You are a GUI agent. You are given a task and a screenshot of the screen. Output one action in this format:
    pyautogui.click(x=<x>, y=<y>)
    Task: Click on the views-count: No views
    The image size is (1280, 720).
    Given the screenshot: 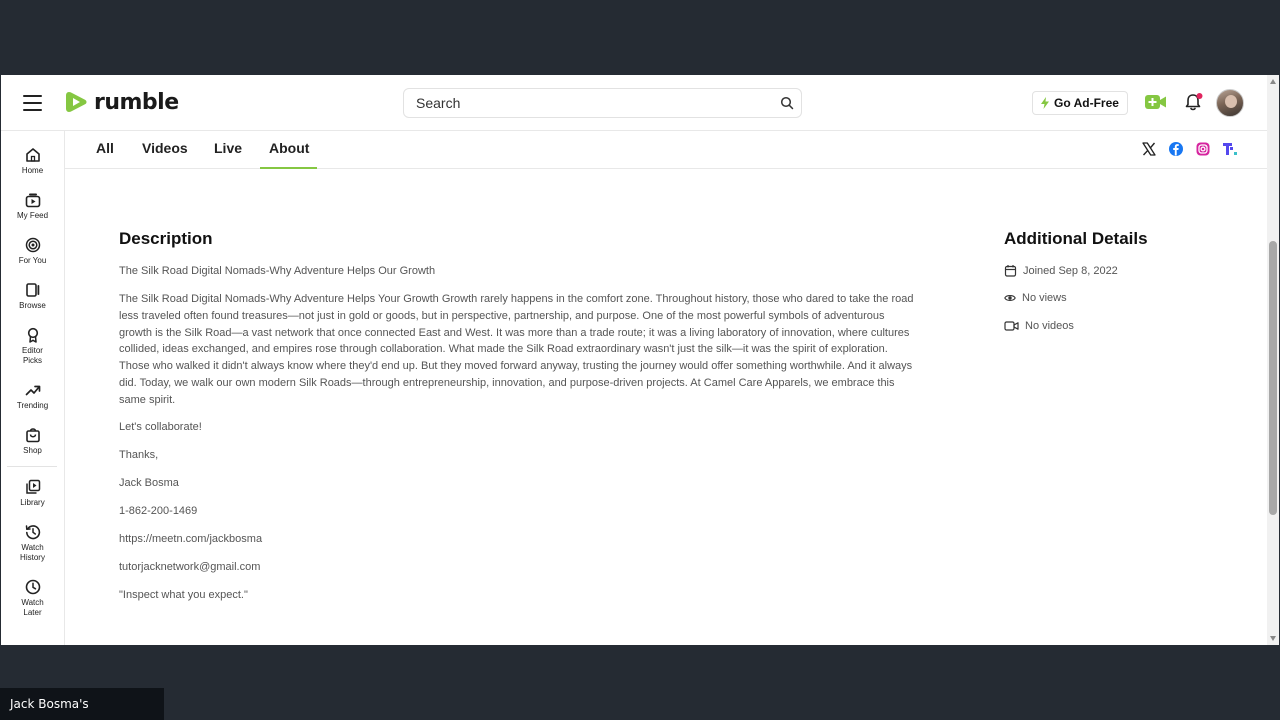 What is the action you would take?
    pyautogui.click(x=1035, y=298)
    